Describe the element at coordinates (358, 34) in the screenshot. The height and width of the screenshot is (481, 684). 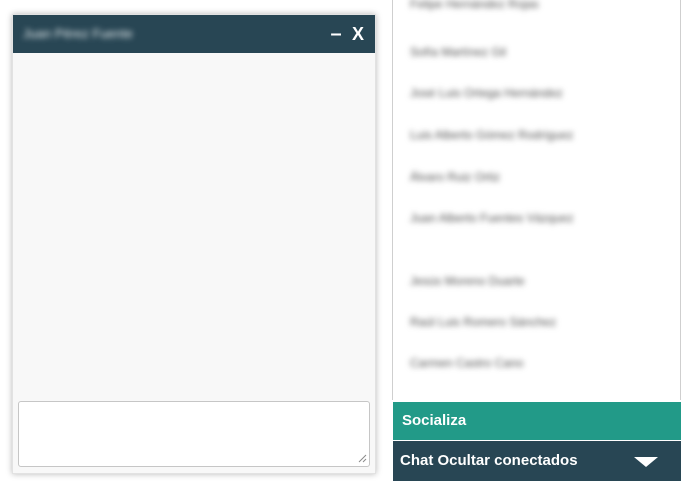
I see `close-button: X` at that location.